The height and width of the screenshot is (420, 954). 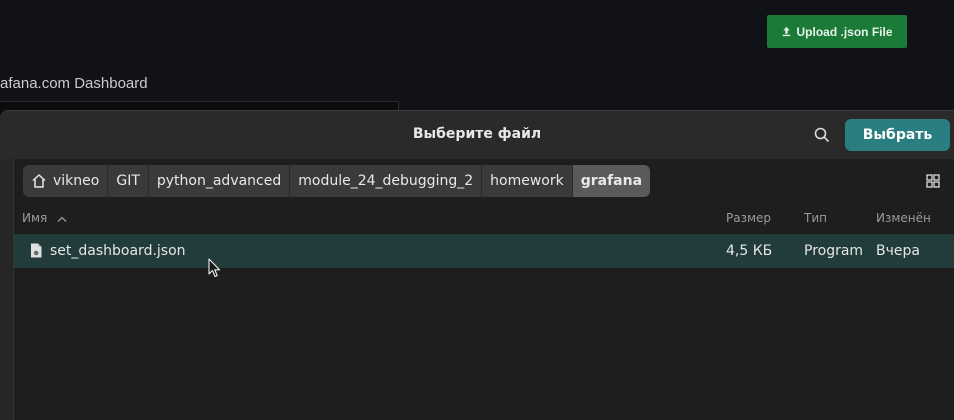 I want to click on path-crumb-module-24: module_24_debugging_2, so click(x=386, y=181).